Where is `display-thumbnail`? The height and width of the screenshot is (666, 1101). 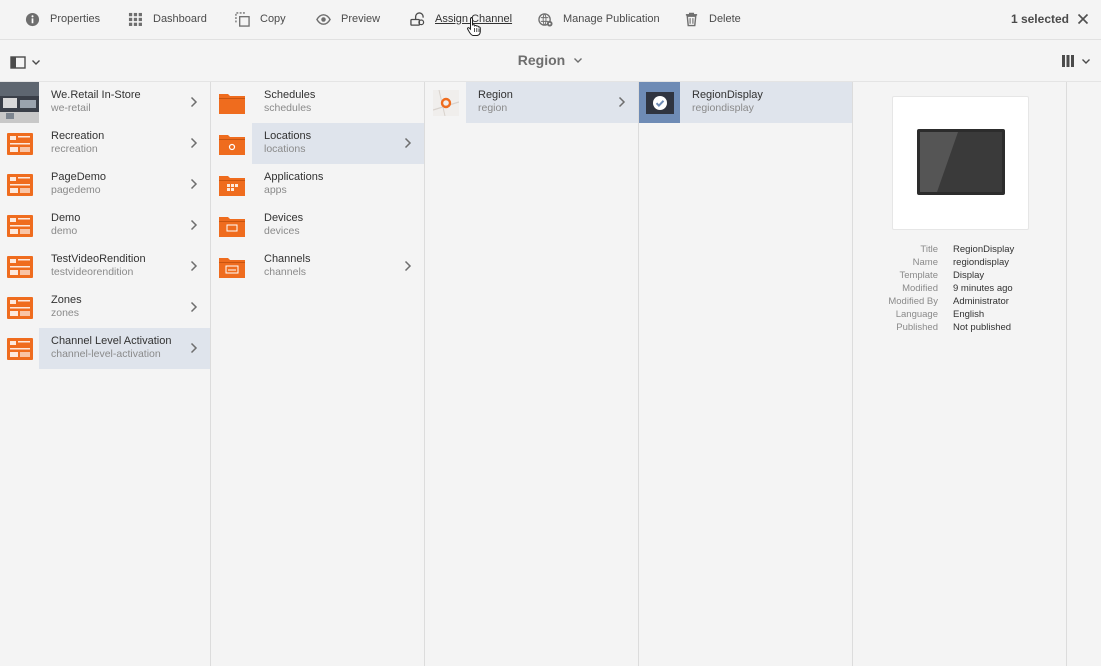
display-thumbnail is located at coordinates (659, 102).